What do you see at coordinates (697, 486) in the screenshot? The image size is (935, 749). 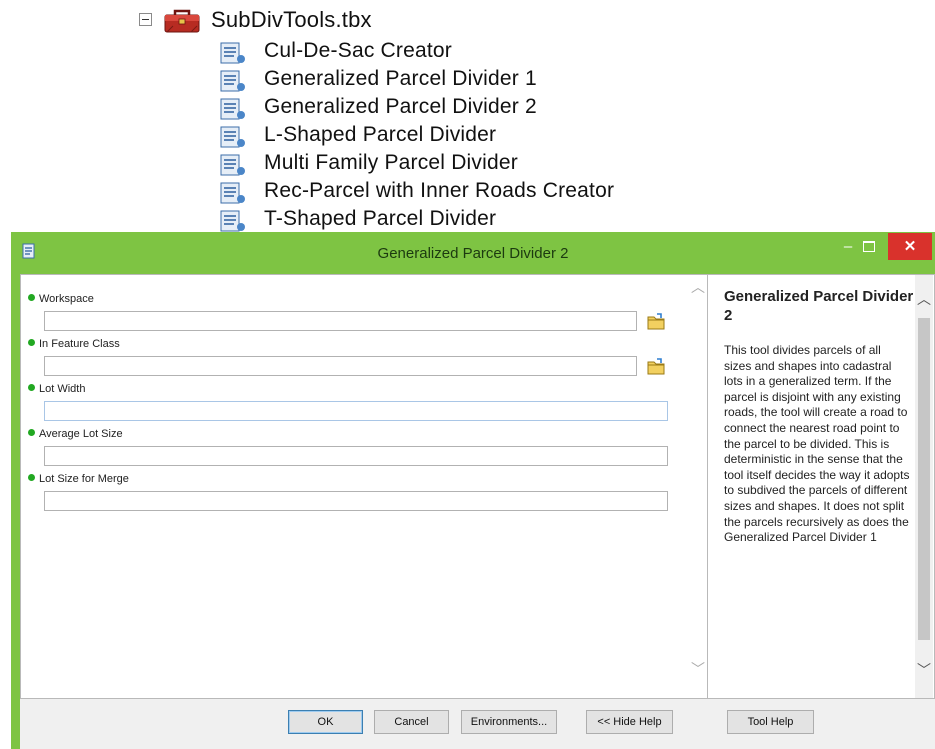 I see `parameters-scrollbar: ︿ ﹀` at bounding box center [697, 486].